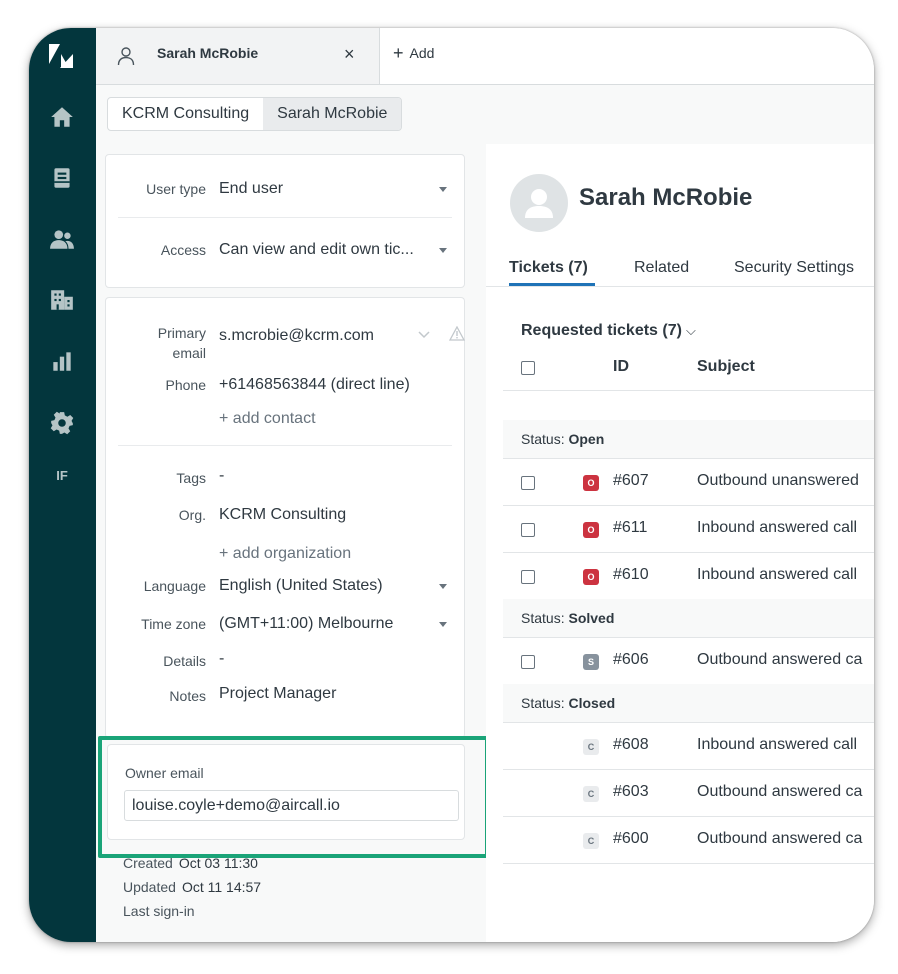 The width and height of the screenshot is (898, 974). Describe the element at coordinates (187, 696) in the screenshot. I see `notes-label: Notes` at that location.